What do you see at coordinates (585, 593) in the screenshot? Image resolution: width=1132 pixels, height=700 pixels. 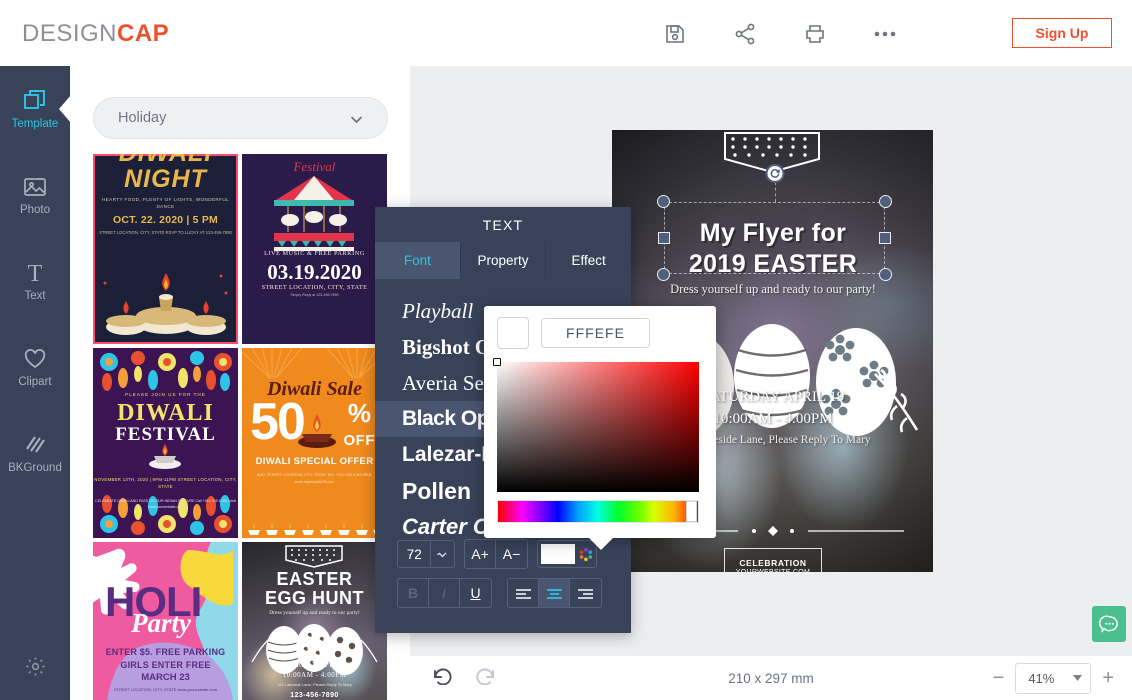 I see `align-right-icon` at bounding box center [585, 593].